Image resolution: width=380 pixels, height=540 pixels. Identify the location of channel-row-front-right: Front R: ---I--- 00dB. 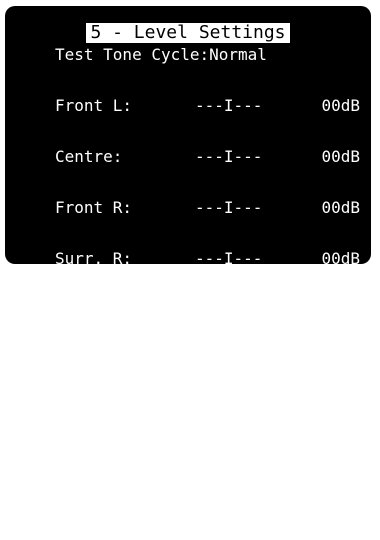
(207, 207).